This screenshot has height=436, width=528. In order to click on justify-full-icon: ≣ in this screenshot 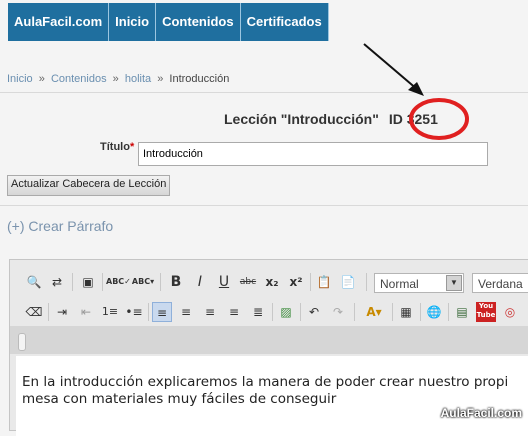, I will do `click(258, 312)`.